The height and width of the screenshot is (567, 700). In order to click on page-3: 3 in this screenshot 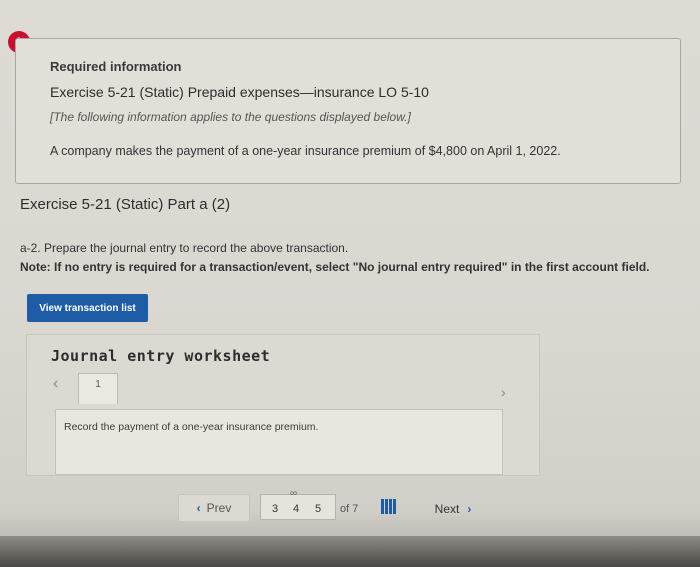, I will do `click(275, 509)`.